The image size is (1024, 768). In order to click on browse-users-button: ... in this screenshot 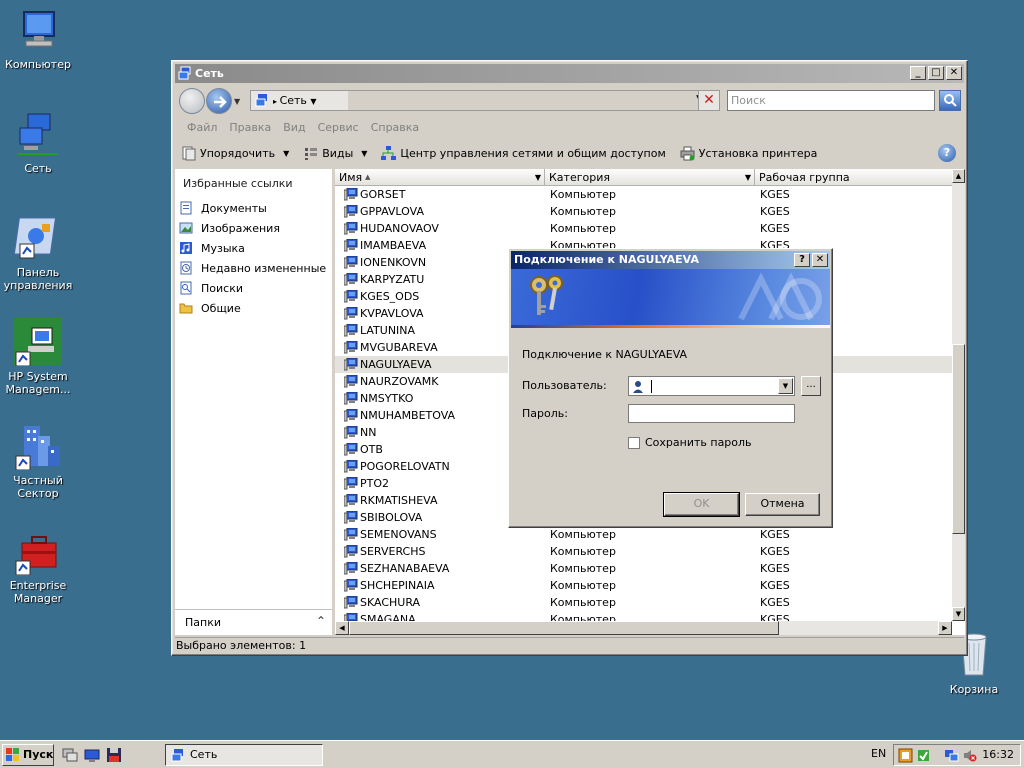, I will do `click(811, 386)`.